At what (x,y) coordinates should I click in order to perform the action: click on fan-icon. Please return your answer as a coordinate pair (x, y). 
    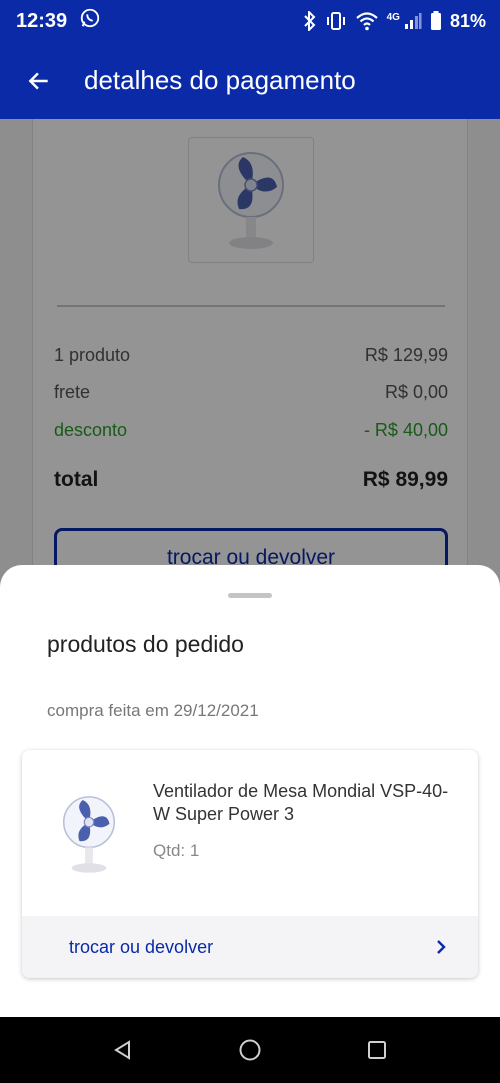
    Looking at the image, I should click on (89, 834).